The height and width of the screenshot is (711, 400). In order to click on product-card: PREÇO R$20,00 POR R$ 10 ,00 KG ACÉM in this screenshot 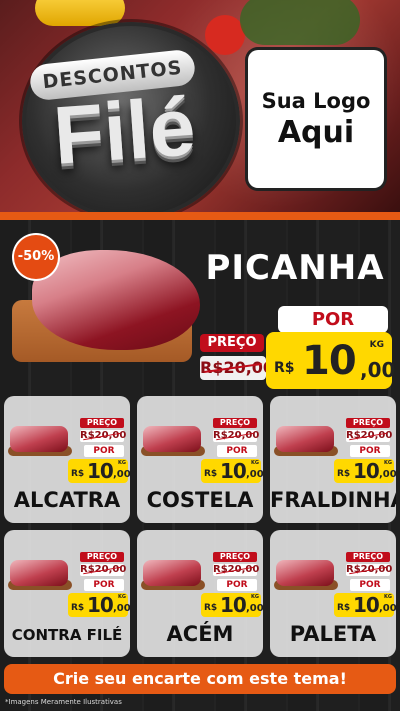, I will do `click(200, 593)`.